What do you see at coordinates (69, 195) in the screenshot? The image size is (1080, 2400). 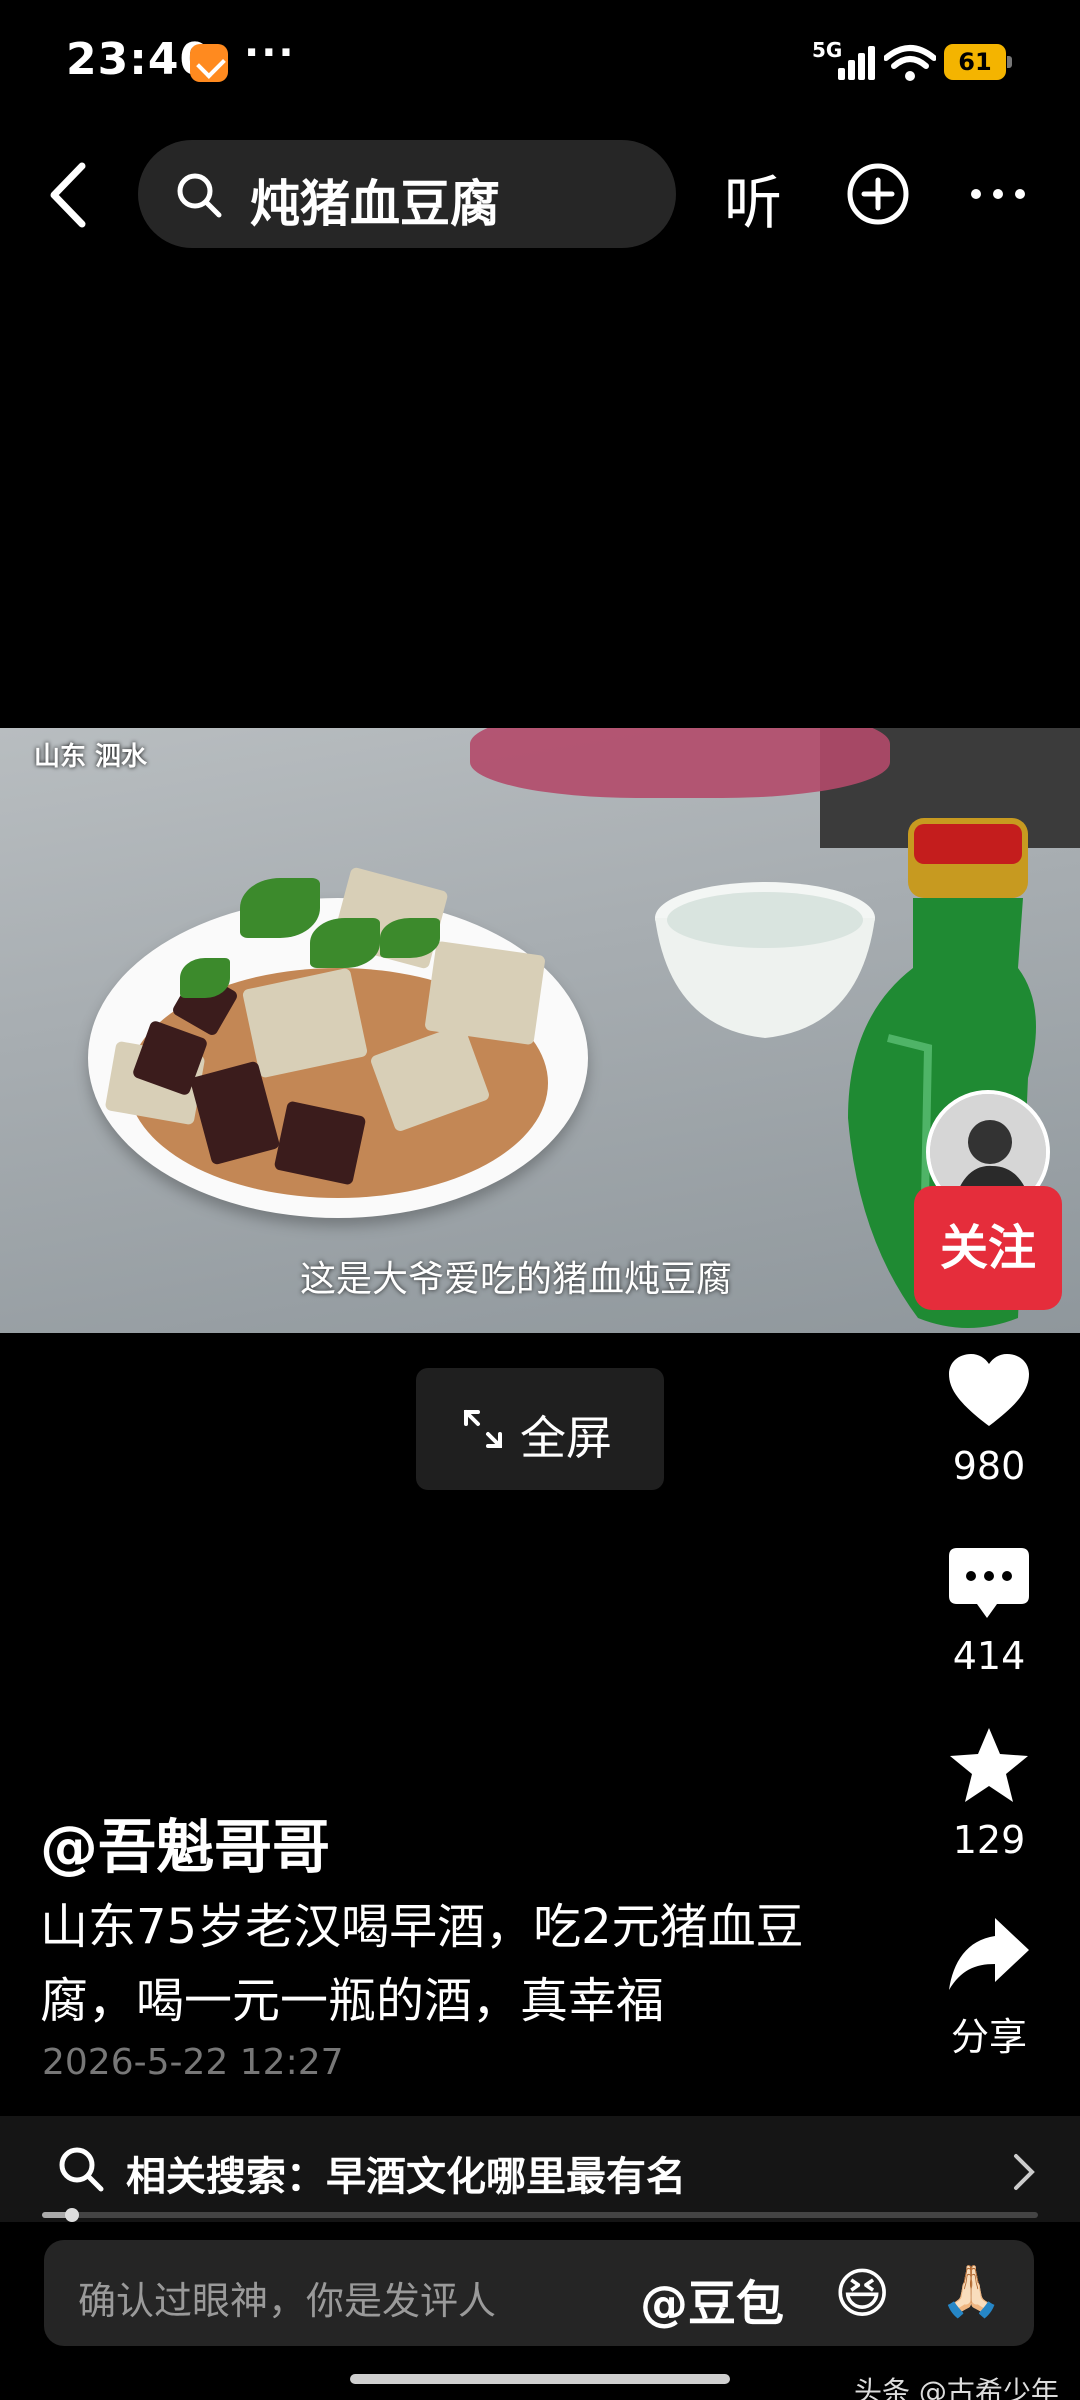 I see `back-arrow-icon` at bounding box center [69, 195].